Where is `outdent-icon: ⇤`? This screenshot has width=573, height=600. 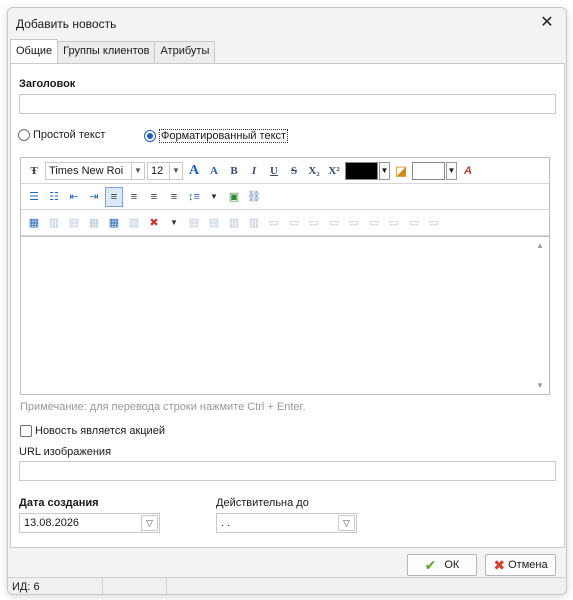 outdent-icon: ⇤ is located at coordinates (74, 197).